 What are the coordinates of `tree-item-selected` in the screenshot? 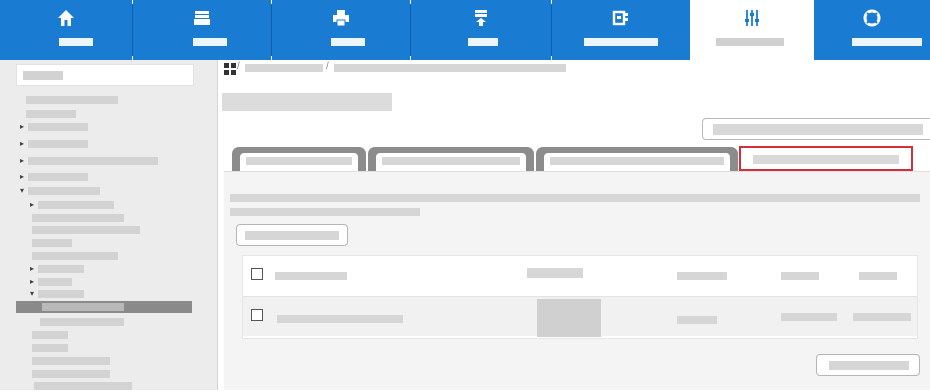 It's located at (104, 307).